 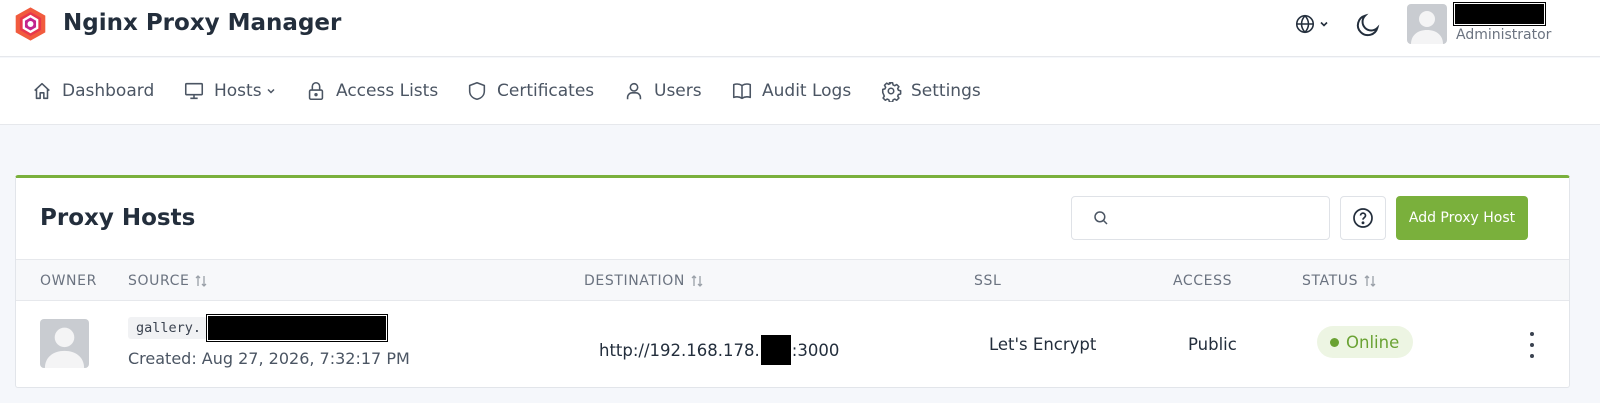 I want to click on moon-icon, so click(x=1368, y=25).